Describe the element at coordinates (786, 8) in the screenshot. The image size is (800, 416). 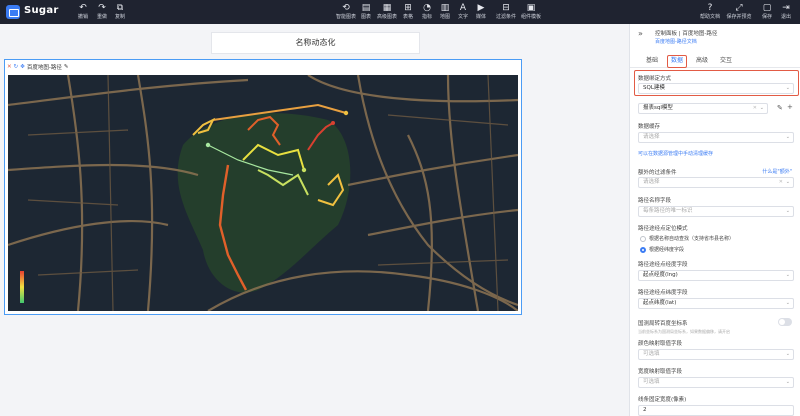
I see `exit-icon: ⇥` at that location.